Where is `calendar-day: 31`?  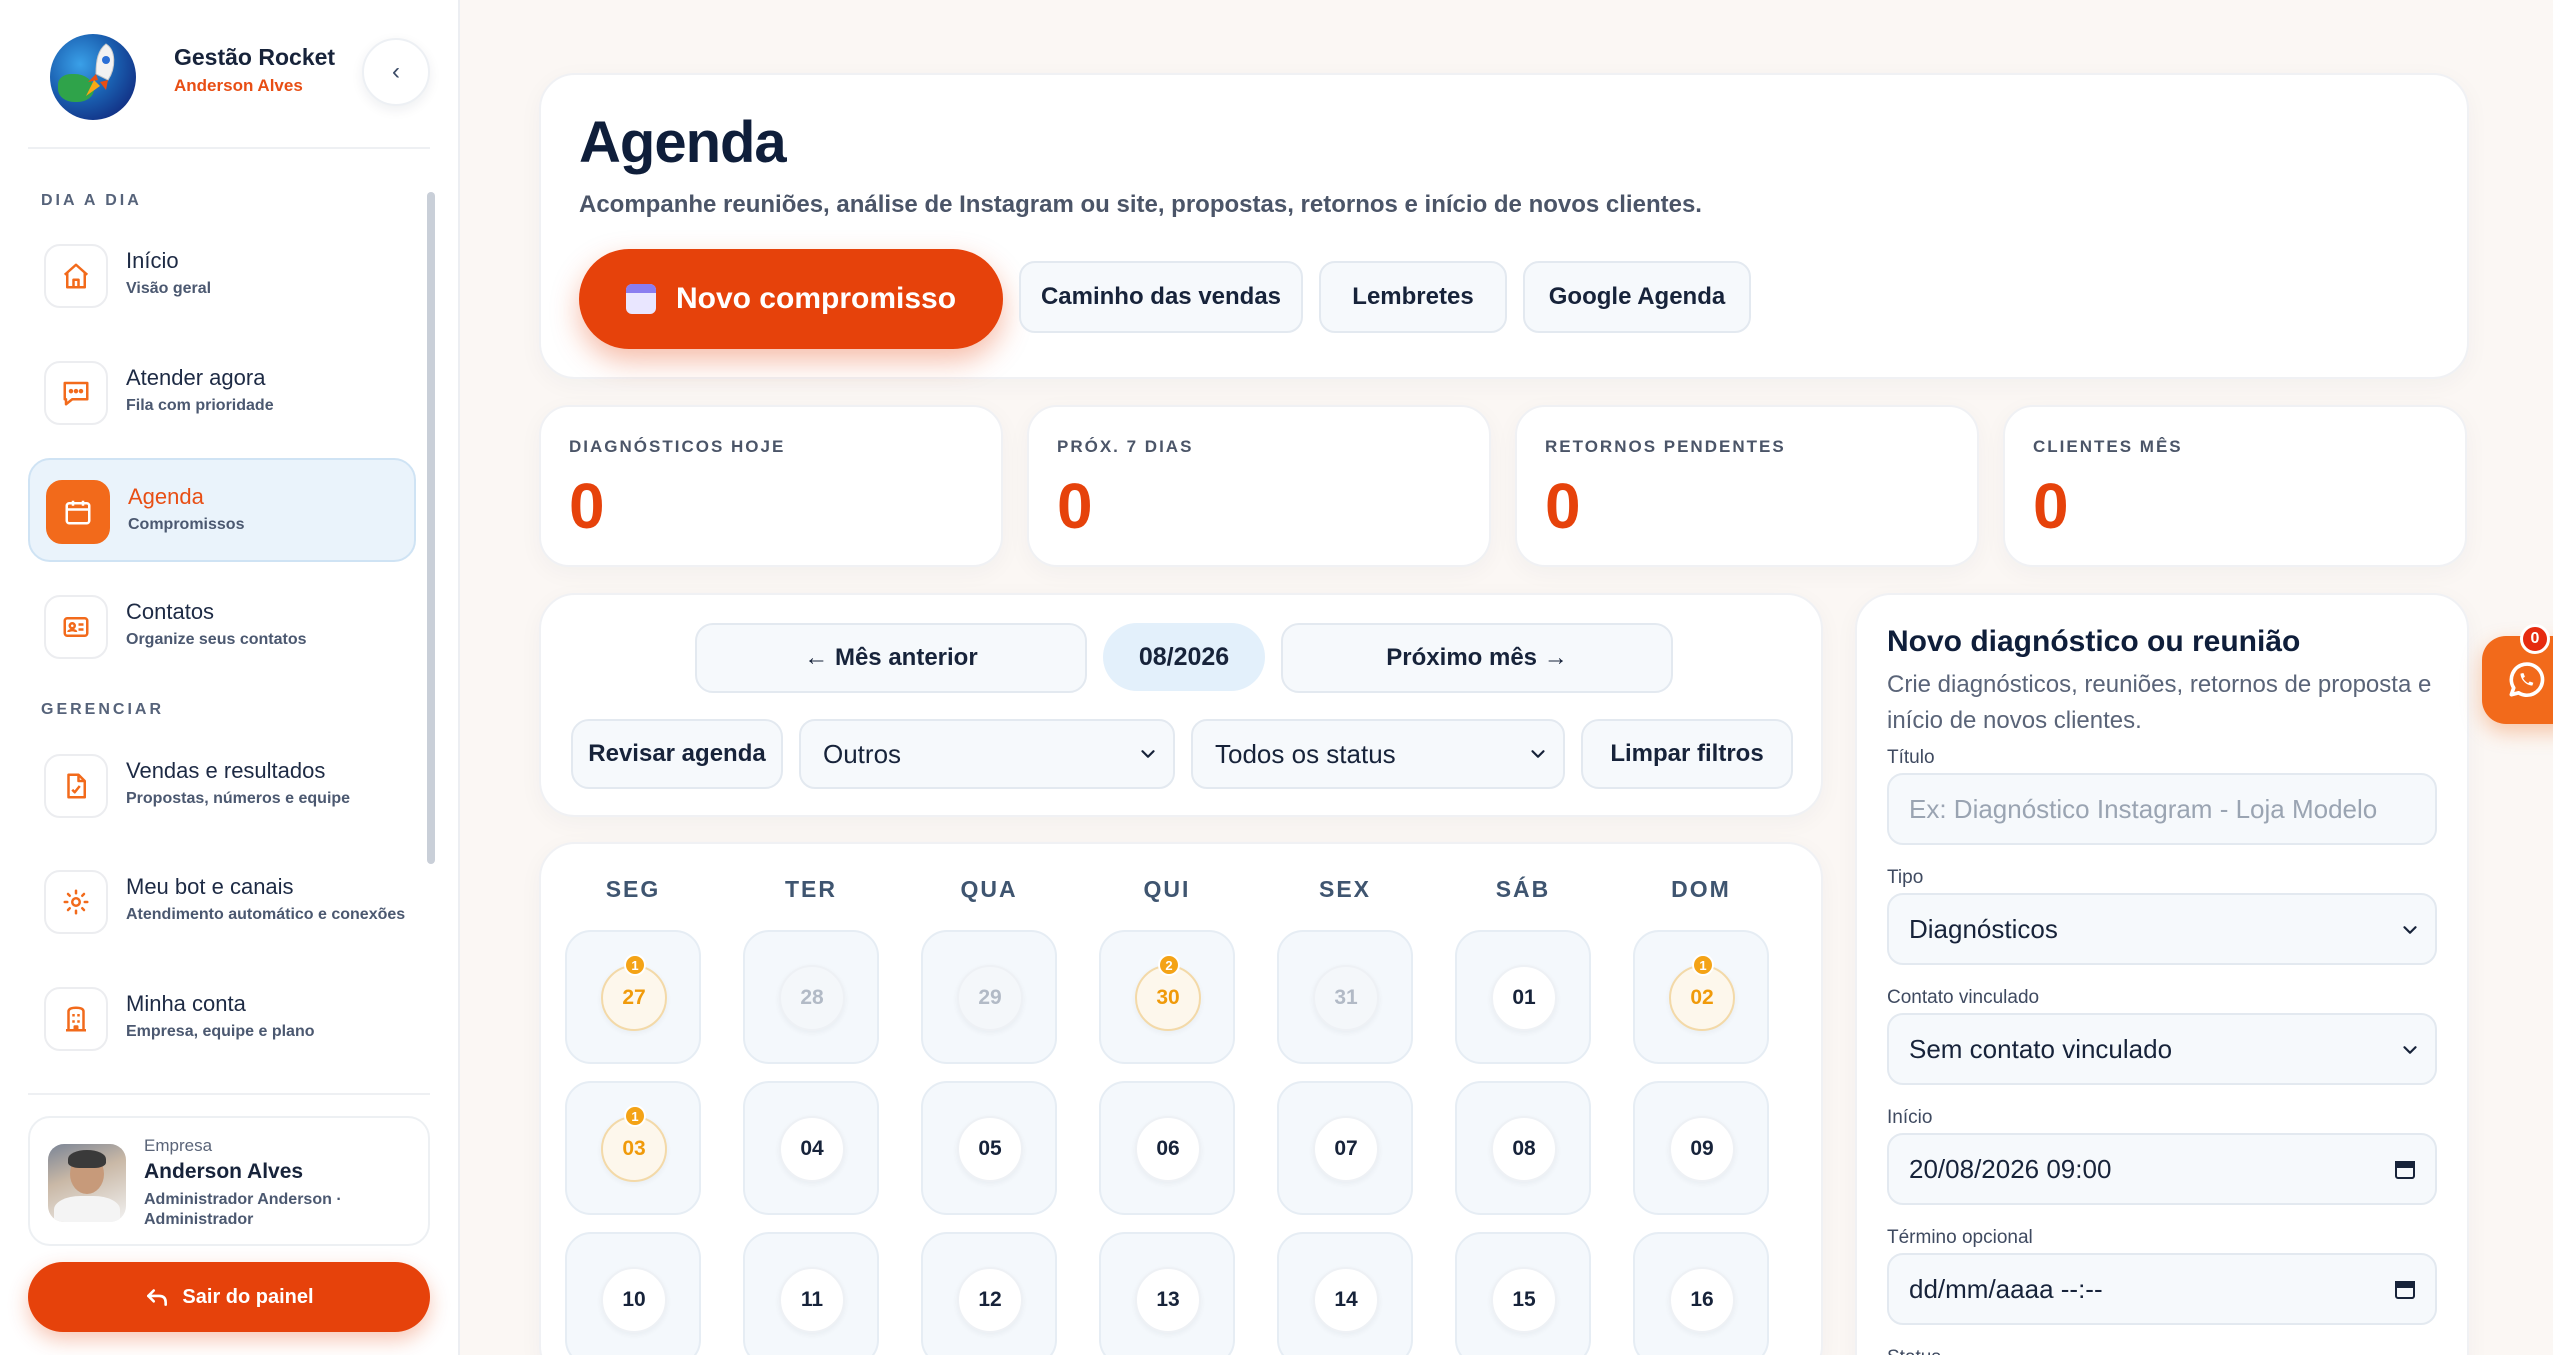 calendar-day: 31 is located at coordinates (1345, 997).